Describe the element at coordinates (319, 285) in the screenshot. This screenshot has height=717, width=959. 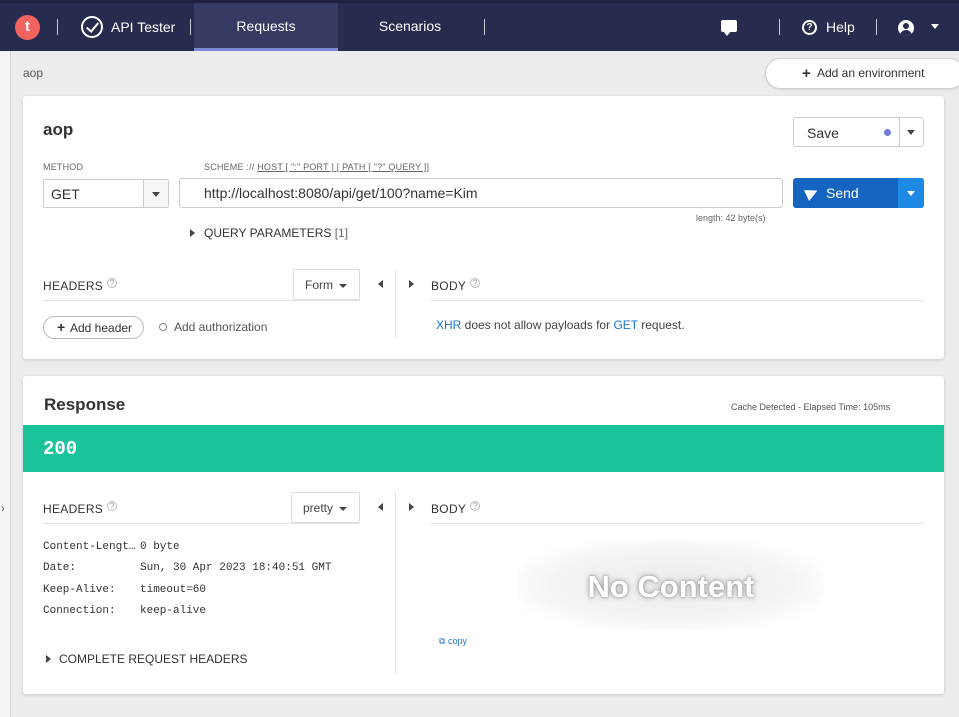
I see `headers-mode-value: Form` at that location.